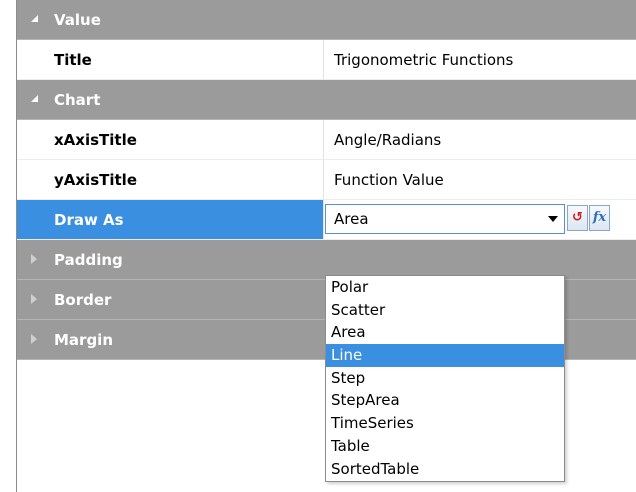  Describe the element at coordinates (445, 446) in the screenshot. I see `dropdown-option-table: Table` at that location.